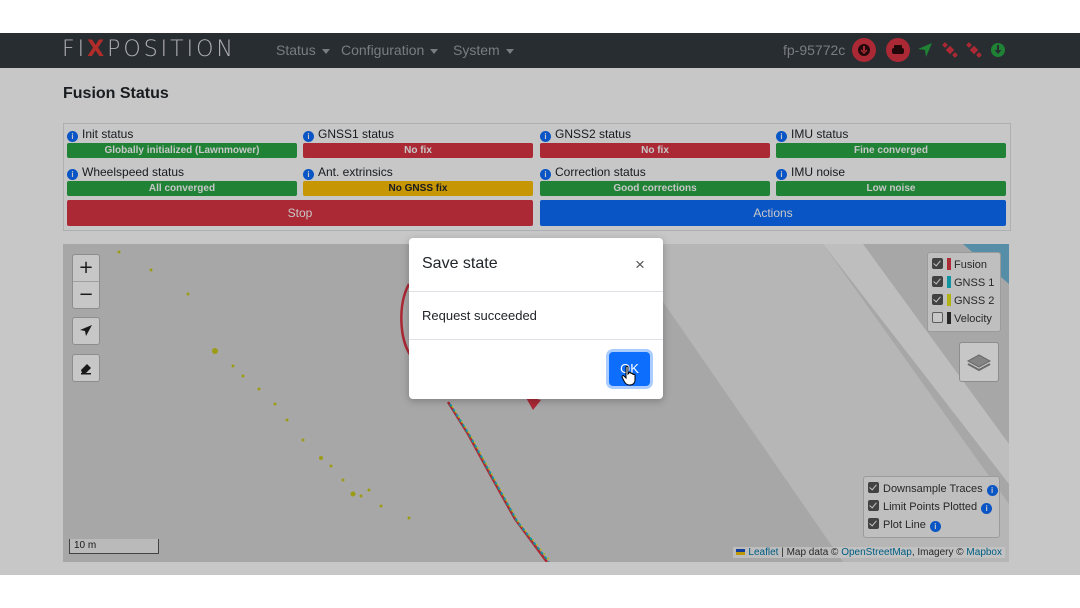 The image size is (1080, 608). I want to click on save-state-modal: Save state × Request succeeded OK, so click(536, 318).